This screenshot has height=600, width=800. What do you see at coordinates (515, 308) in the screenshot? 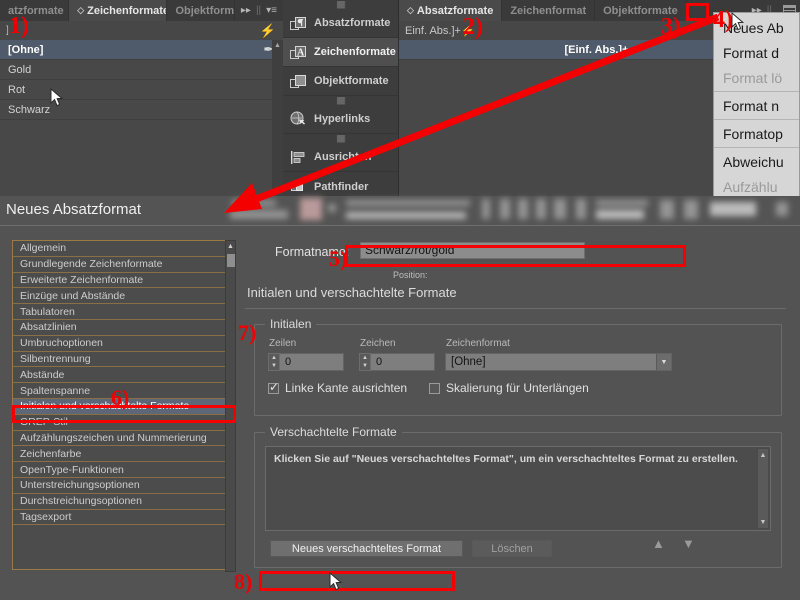
I see `content-divider` at bounding box center [515, 308].